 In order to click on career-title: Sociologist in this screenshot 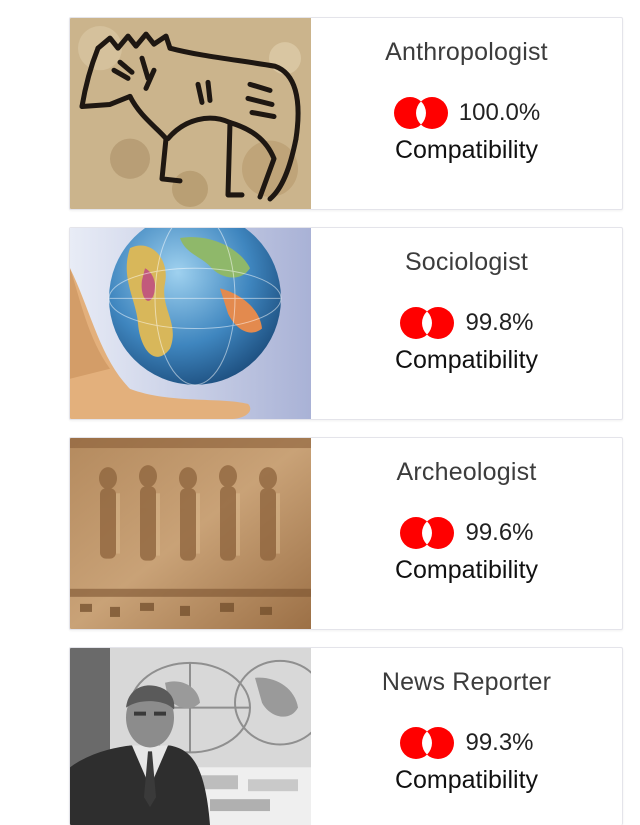, I will do `click(466, 262)`.